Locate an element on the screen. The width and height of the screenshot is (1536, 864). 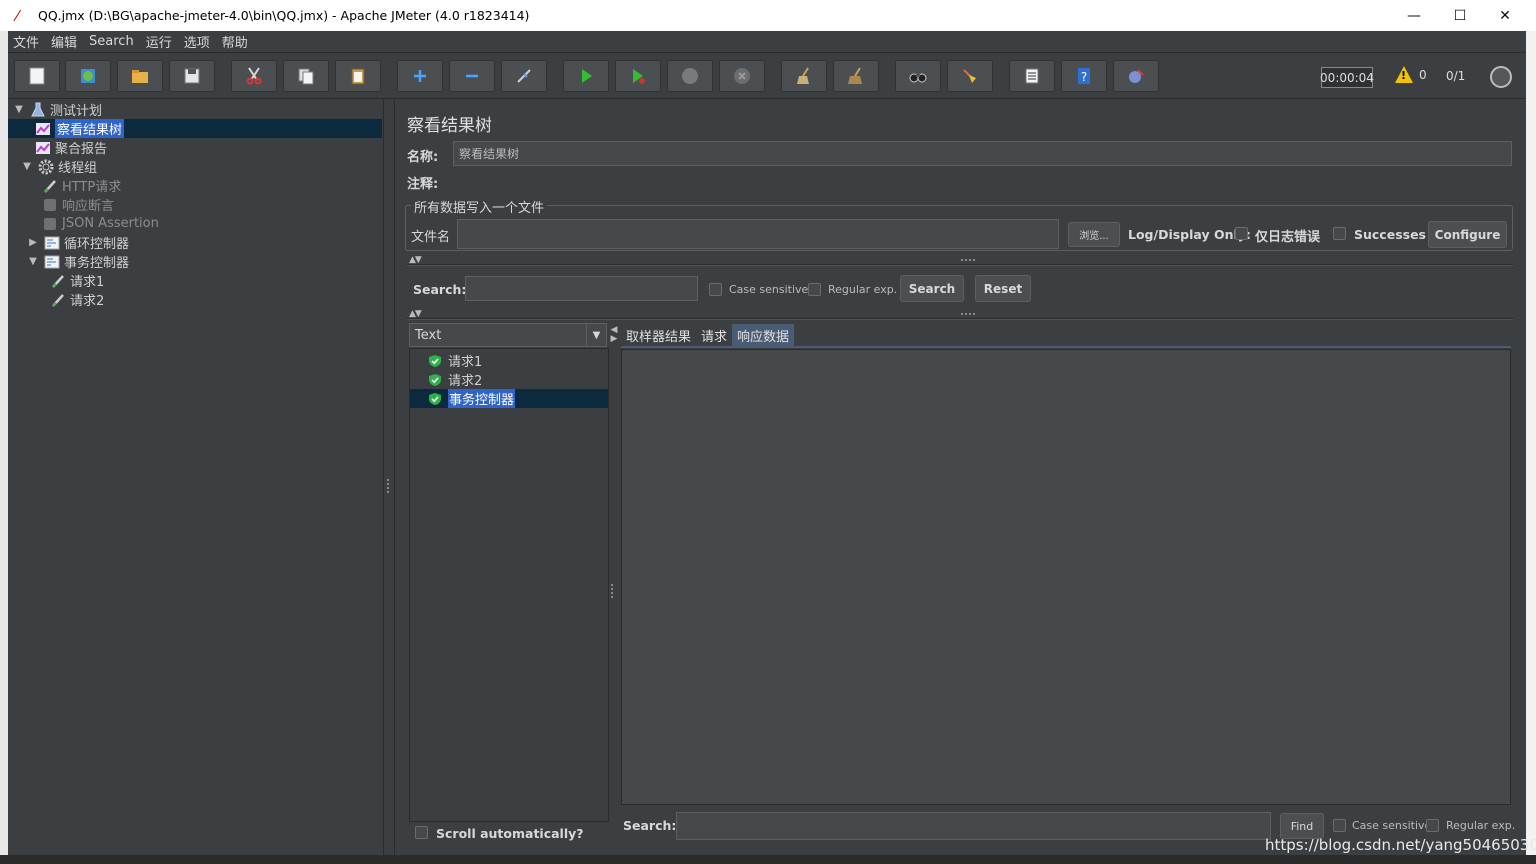
tree-item: 响应断言 is located at coordinates (78, 204).